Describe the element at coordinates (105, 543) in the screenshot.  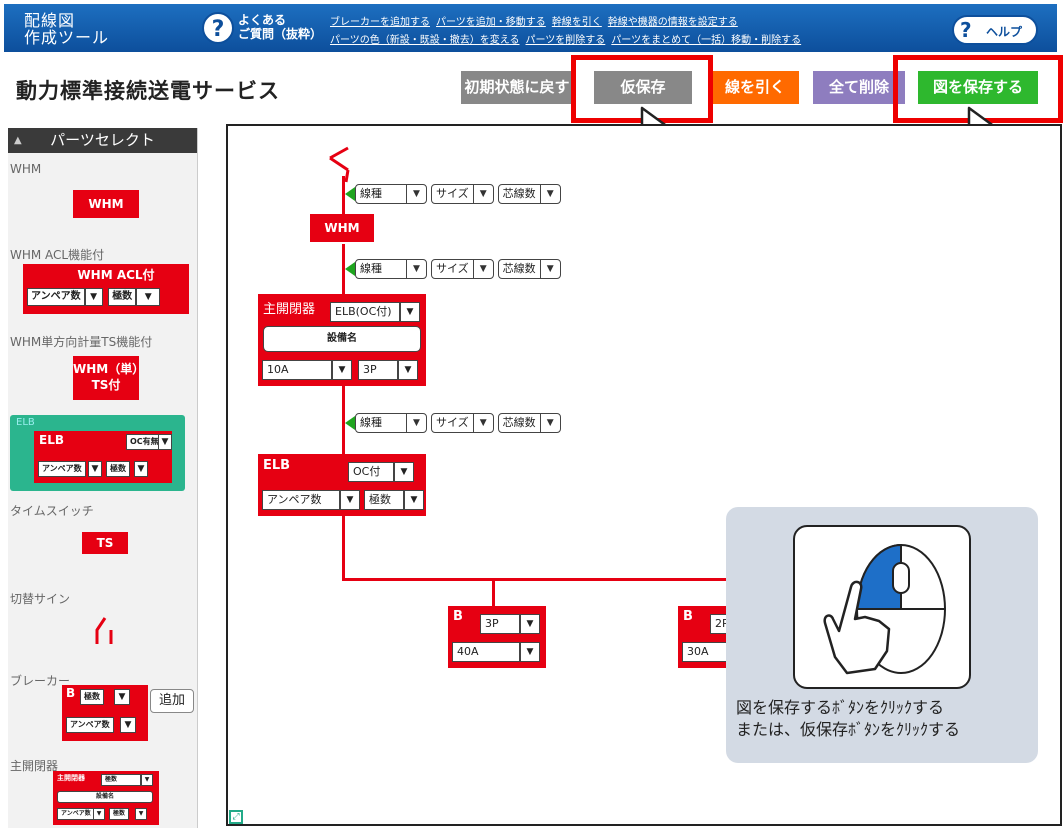
I see `part-time-switch: TS` at that location.